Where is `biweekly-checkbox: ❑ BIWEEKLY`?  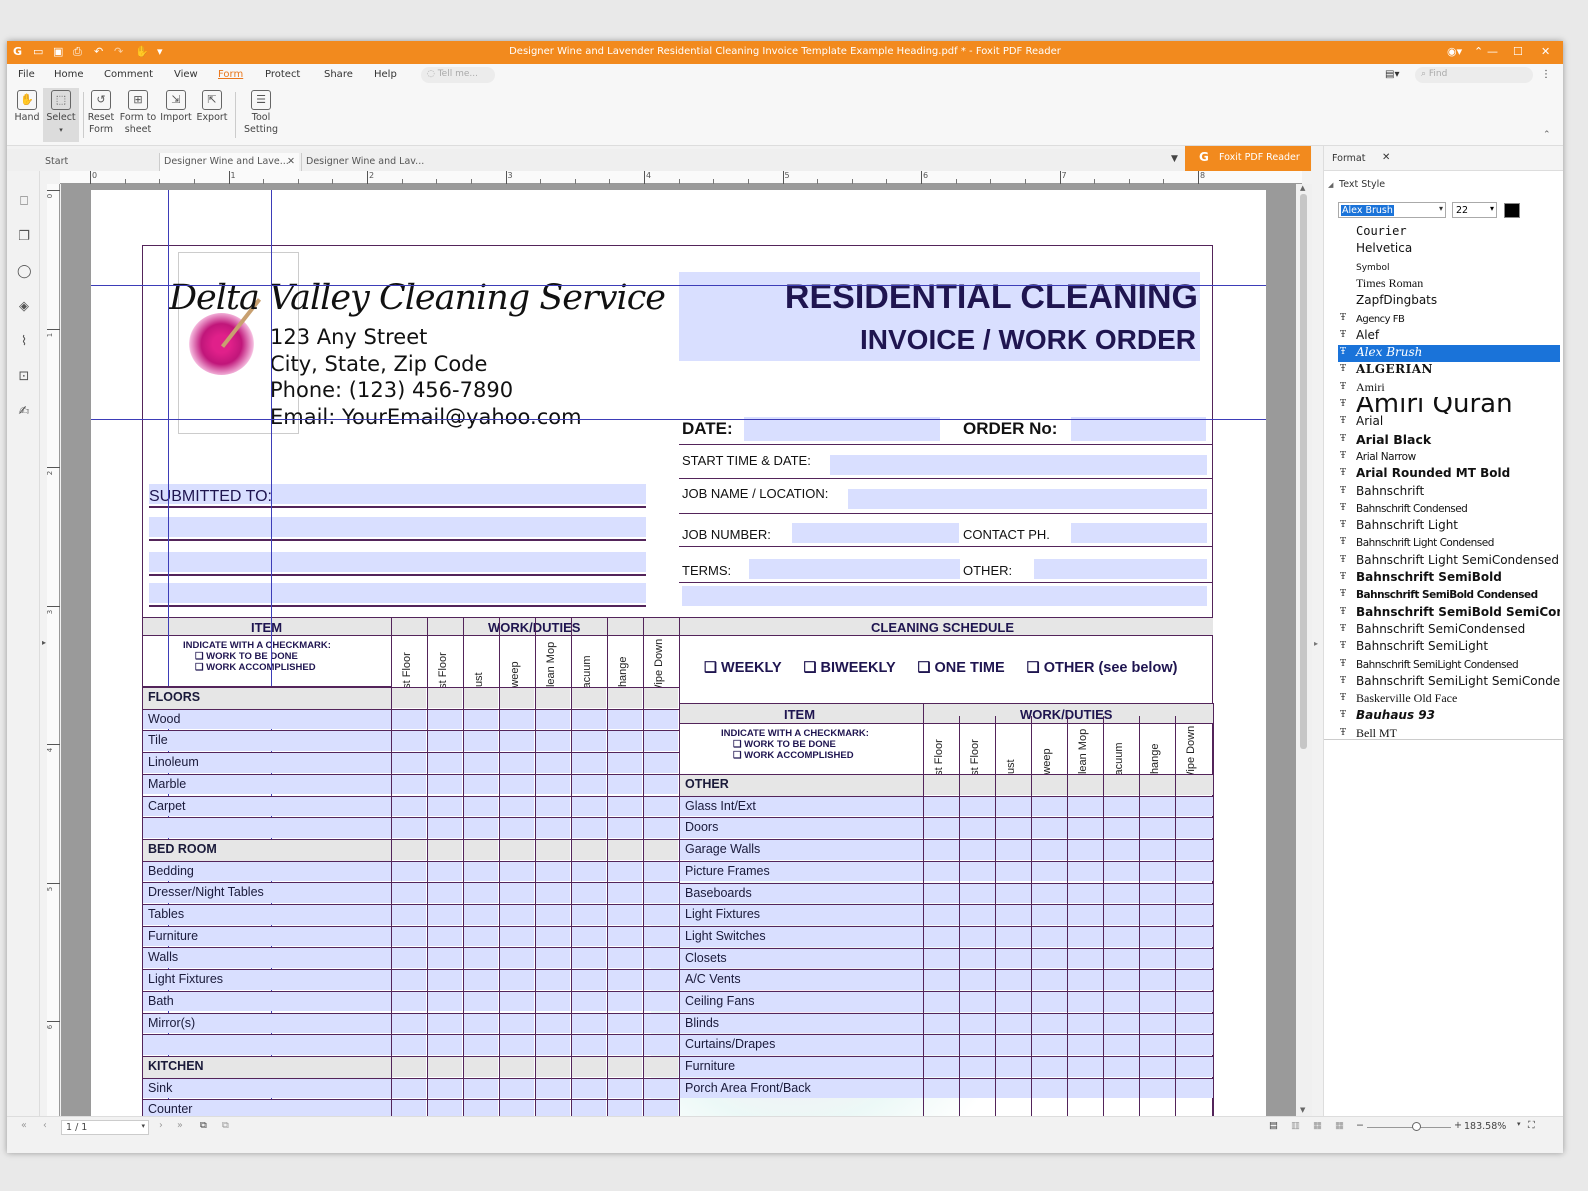 biweekly-checkbox: ❑ BIWEEKLY is located at coordinates (850, 668).